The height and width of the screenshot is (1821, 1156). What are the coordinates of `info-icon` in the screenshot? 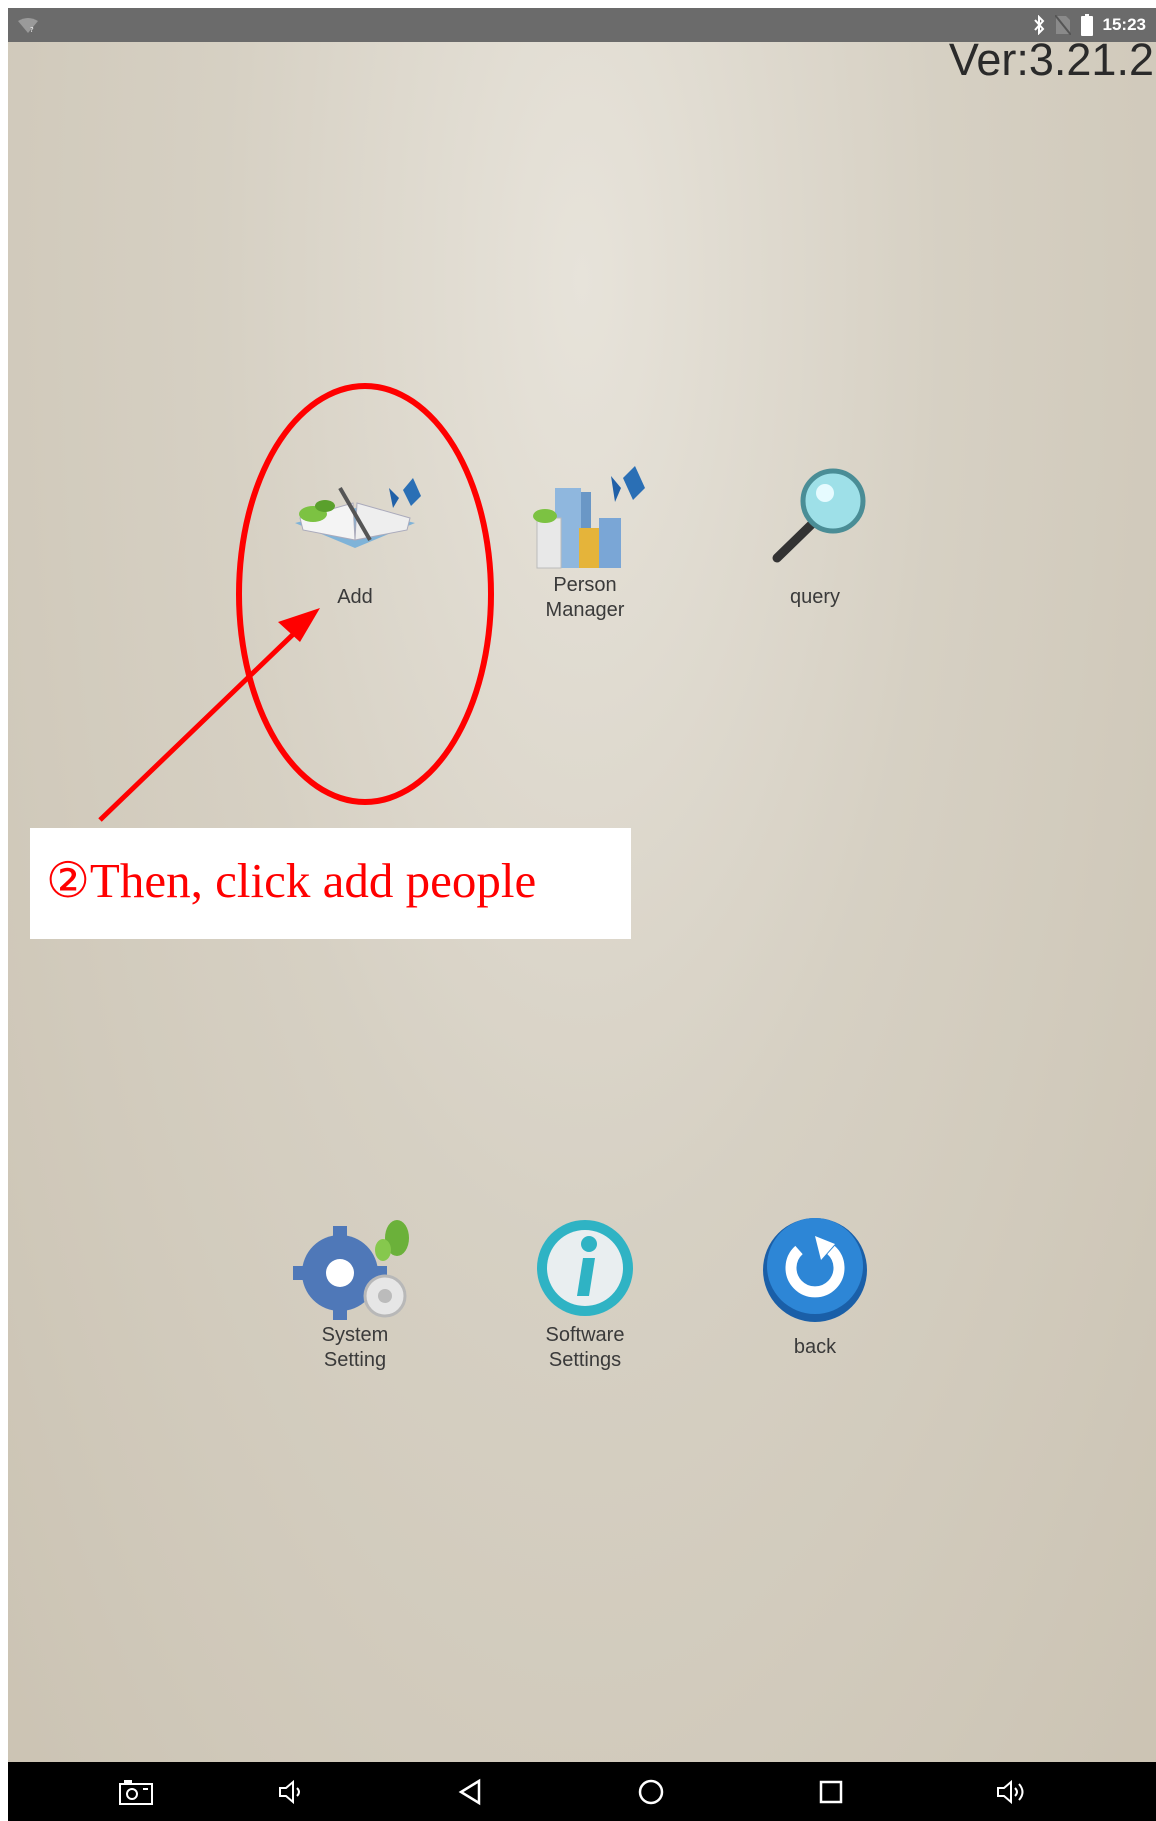 It's located at (585, 1268).